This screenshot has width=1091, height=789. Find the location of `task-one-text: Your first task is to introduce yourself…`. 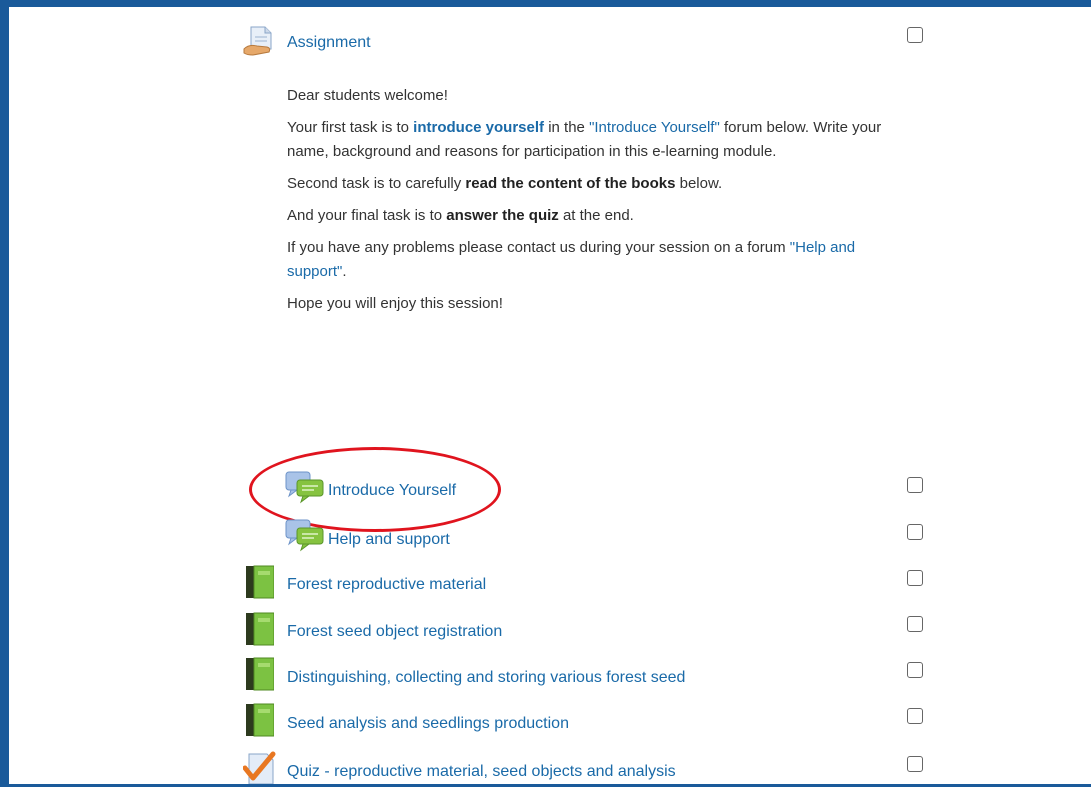

task-one-text: Your first task is to introduce yourself… is located at coordinates (597, 140).